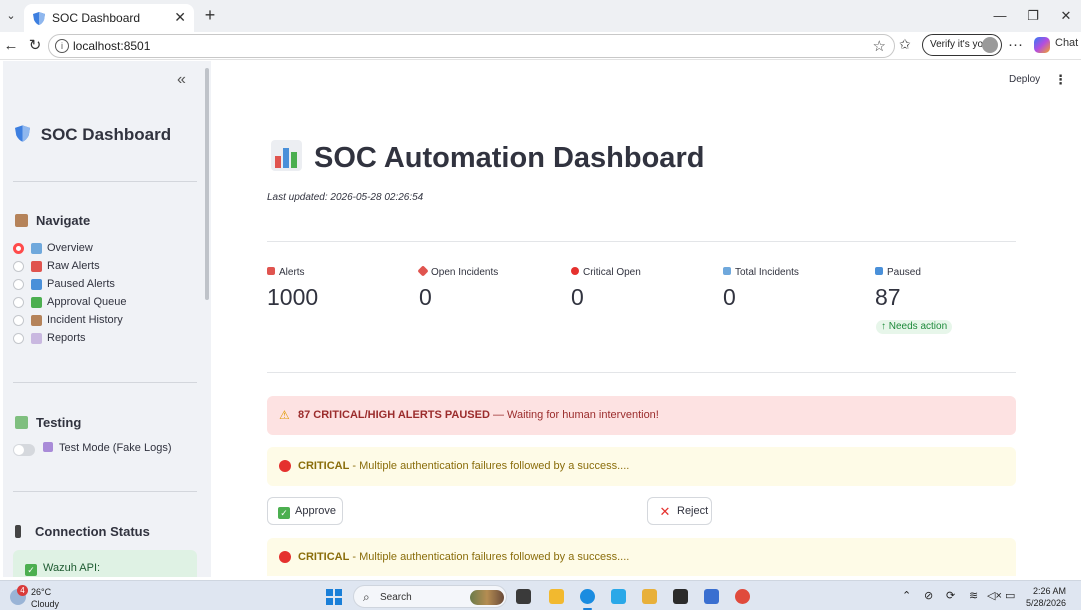 This screenshot has width=1081, height=610. I want to click on dice-icon, so click(48, 447).